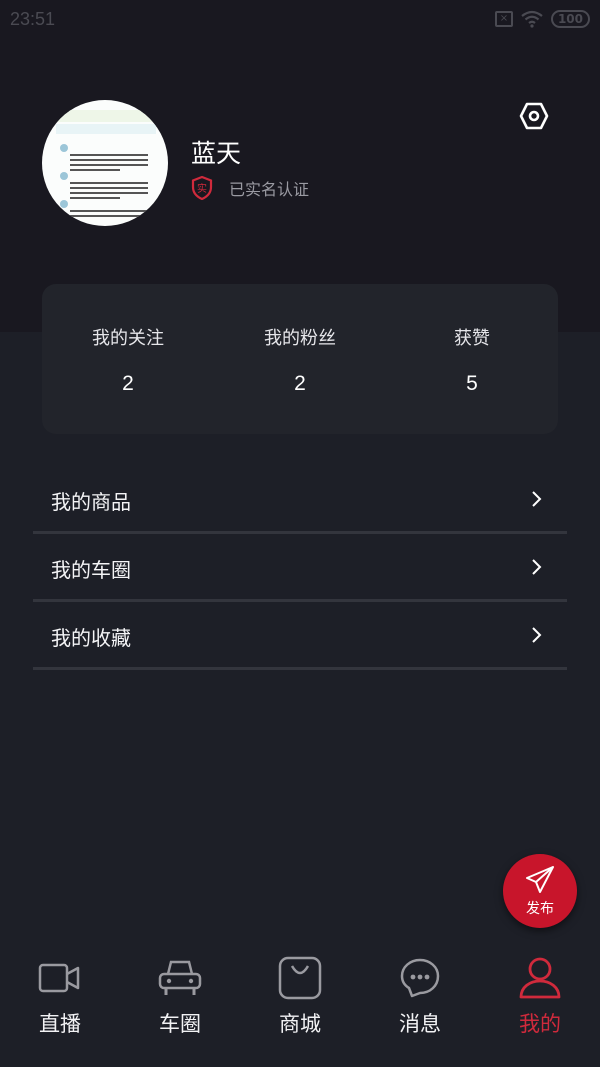  I want to click on avatar, so click(105, 163).